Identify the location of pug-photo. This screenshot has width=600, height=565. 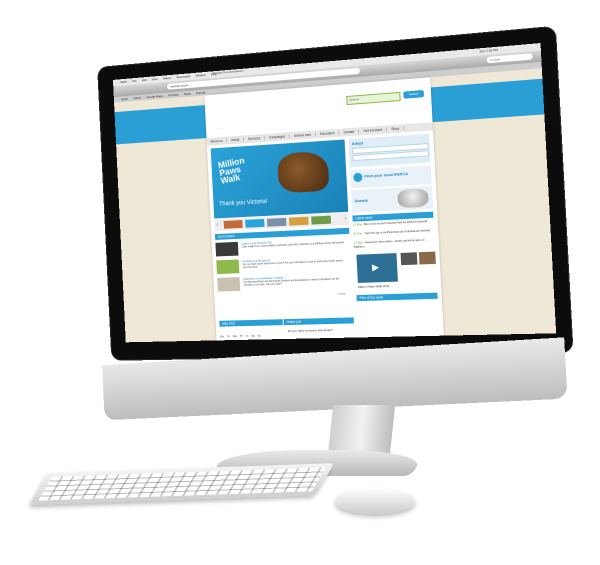
(413, 198).